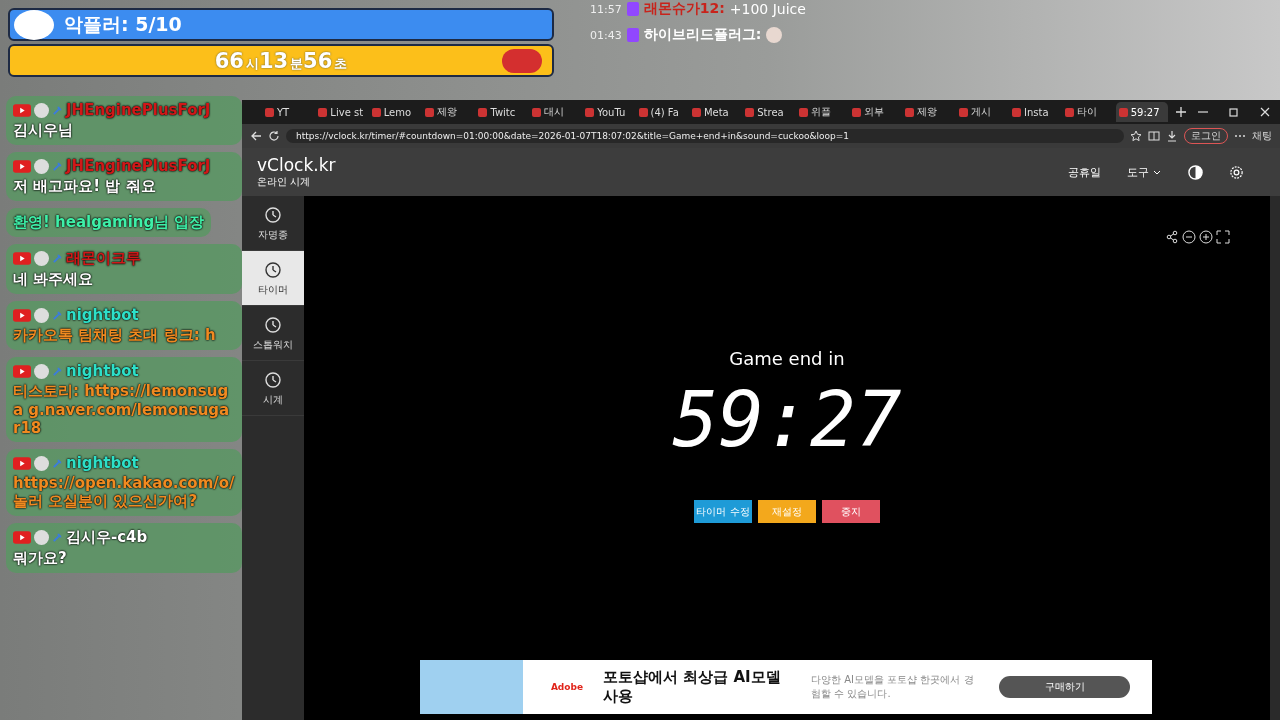 This screenshot has width=1280, height=720. I want to click on clock-icon, so click(273, 379).